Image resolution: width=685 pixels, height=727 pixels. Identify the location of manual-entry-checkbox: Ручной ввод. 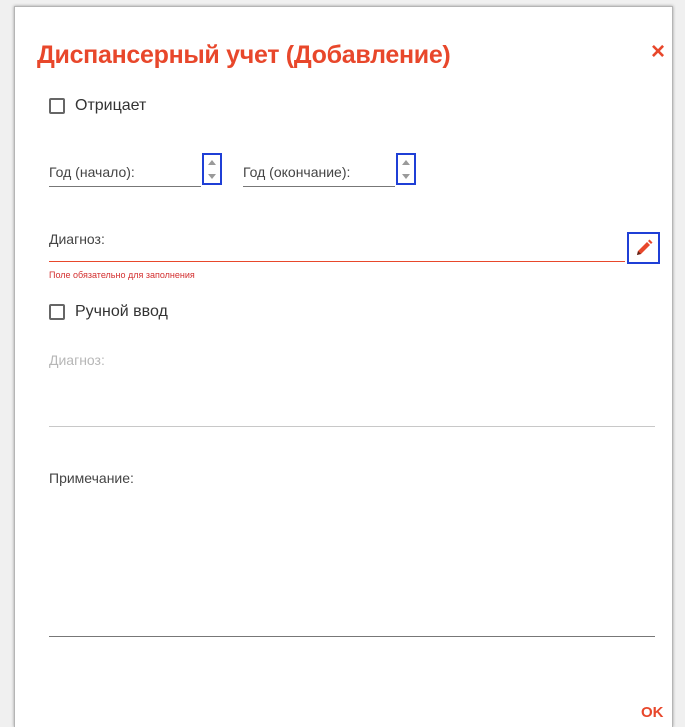
(108, 312).